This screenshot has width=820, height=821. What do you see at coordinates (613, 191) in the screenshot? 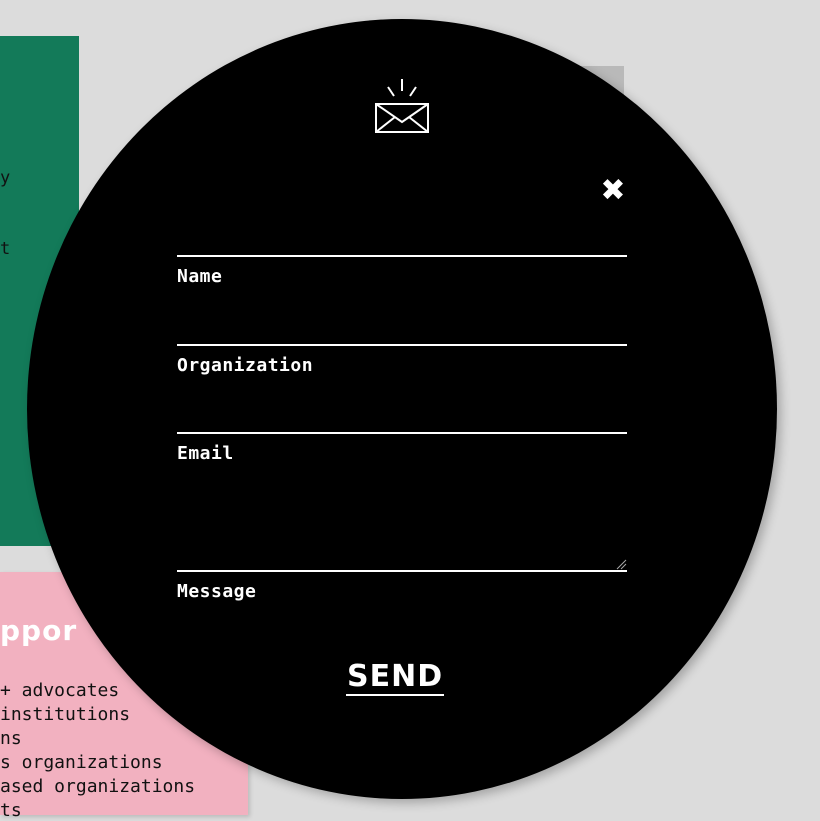
I see `close-icon: ✖` at bounding box center [613, 191].